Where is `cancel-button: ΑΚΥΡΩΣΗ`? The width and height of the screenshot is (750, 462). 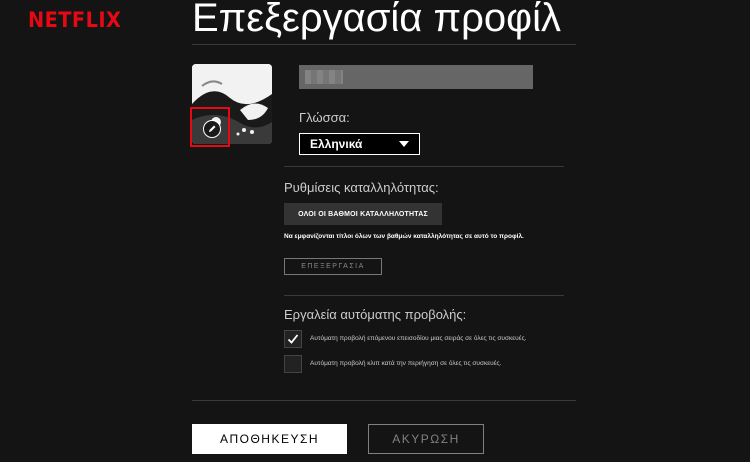
cancel-button: ΑΚΥΡΩΣΗ is located at coordinates (426, 439).